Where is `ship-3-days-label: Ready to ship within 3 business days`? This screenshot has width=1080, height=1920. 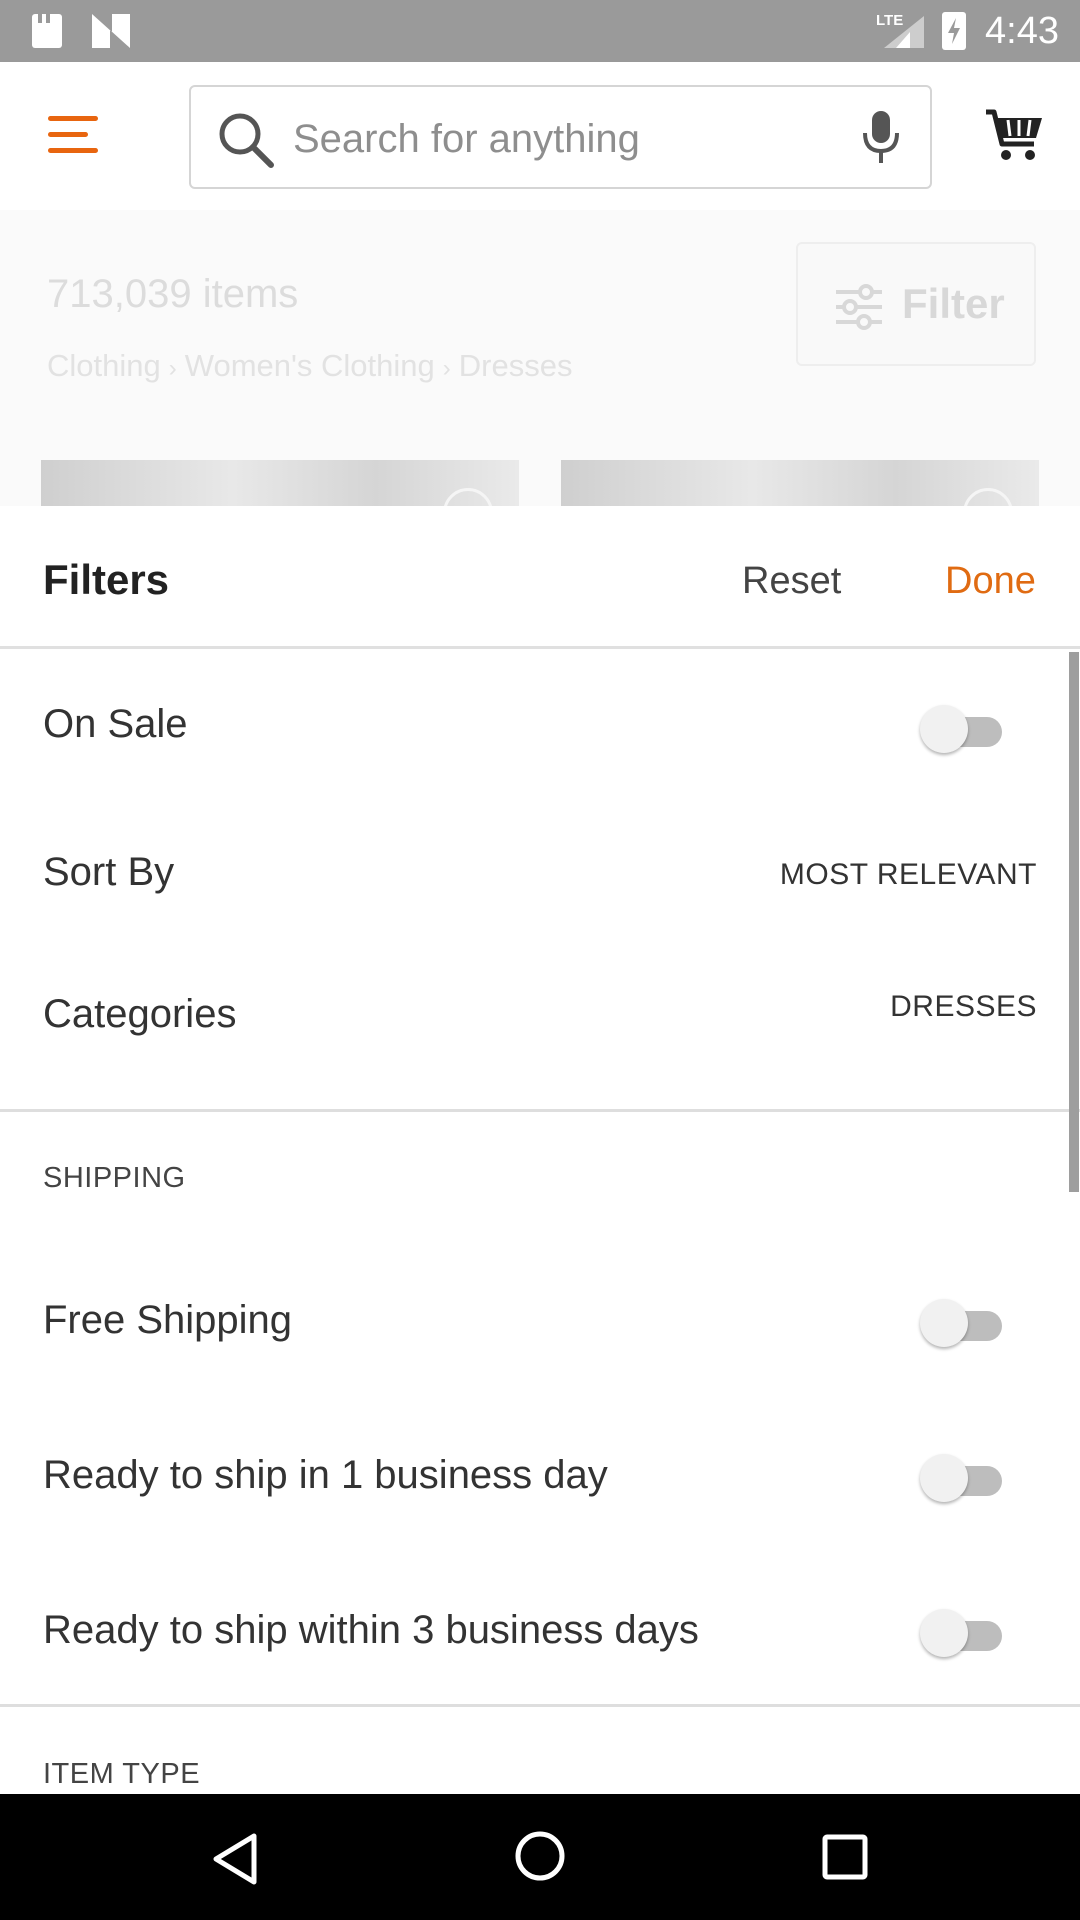 ship-3-days-label: Ready to ship within 3 business days is located at coordinates (371, 1630).